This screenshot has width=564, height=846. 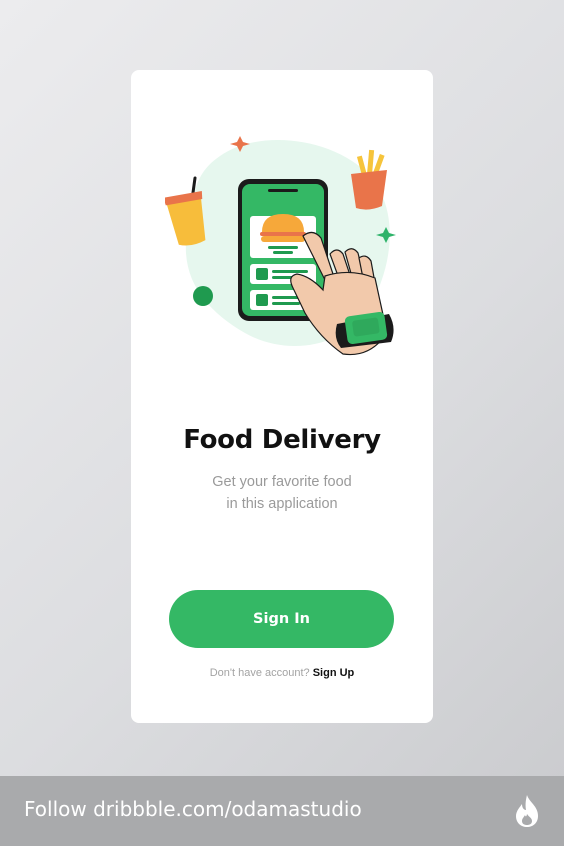 I want to click on footer-bar: Follow dribbble.com/odamastudio, so click(x=282, y=811).